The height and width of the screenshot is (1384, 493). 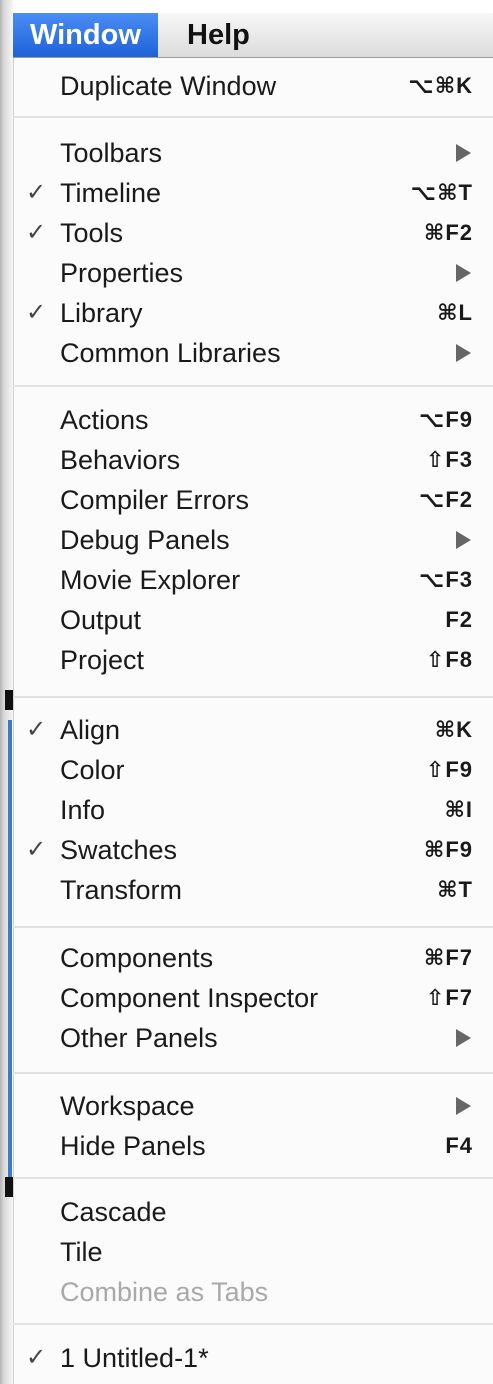 I want to click on menu-item-combine-as-tabs: Combine as Tabs, so click(x=253, y=1292).